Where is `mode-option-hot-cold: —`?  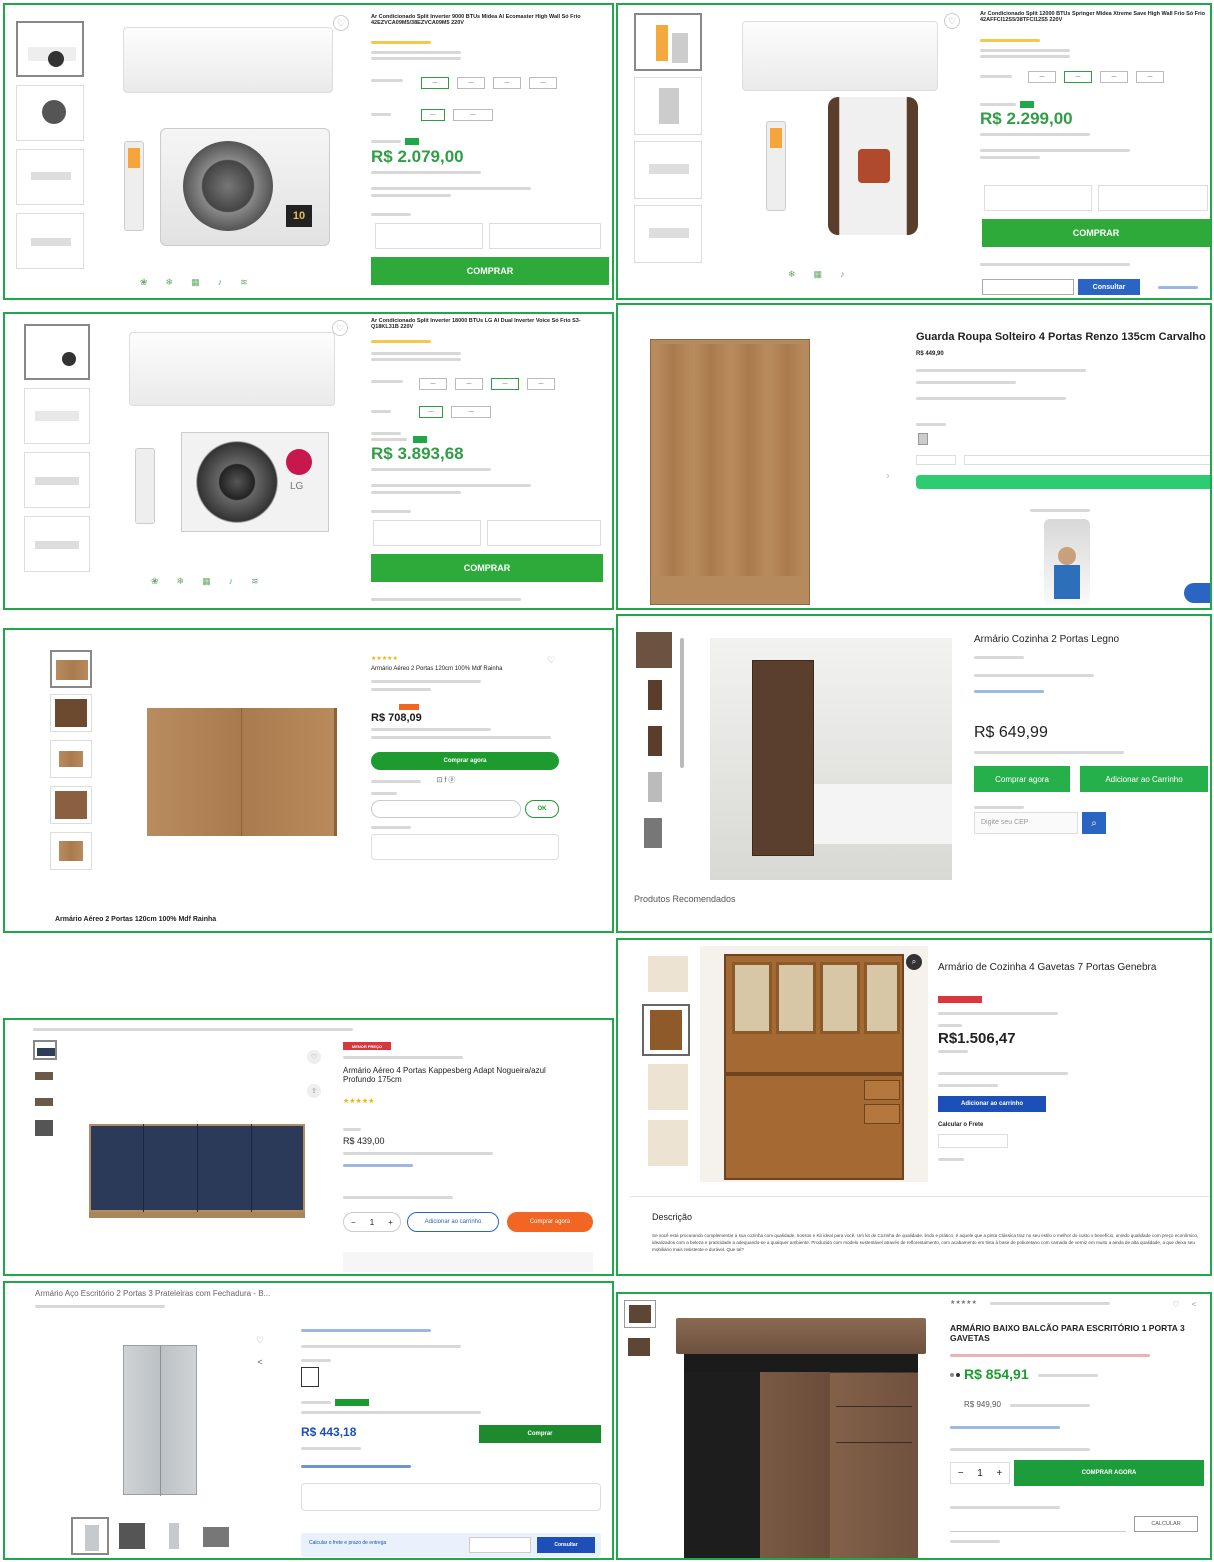 mode-option-hot-cold: — is located at coordinates (471, 412).